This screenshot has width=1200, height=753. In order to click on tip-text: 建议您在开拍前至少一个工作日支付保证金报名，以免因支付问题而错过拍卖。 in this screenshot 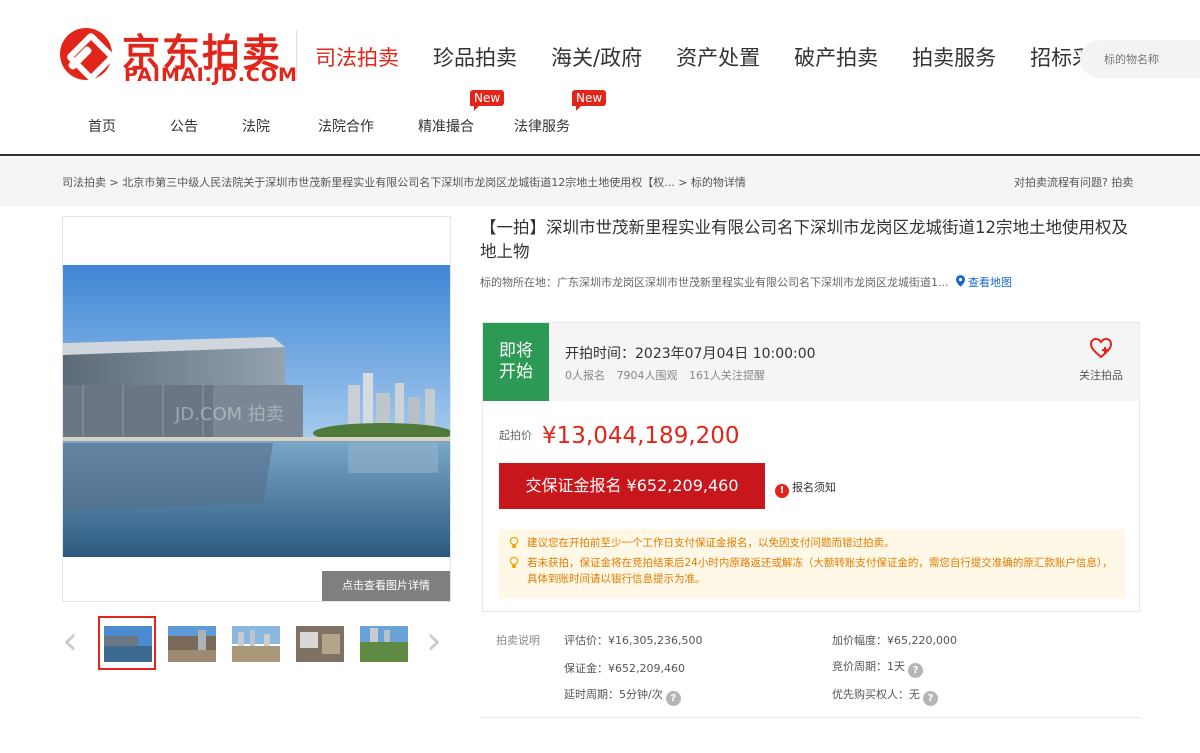, I will do `click(711, 543)`.